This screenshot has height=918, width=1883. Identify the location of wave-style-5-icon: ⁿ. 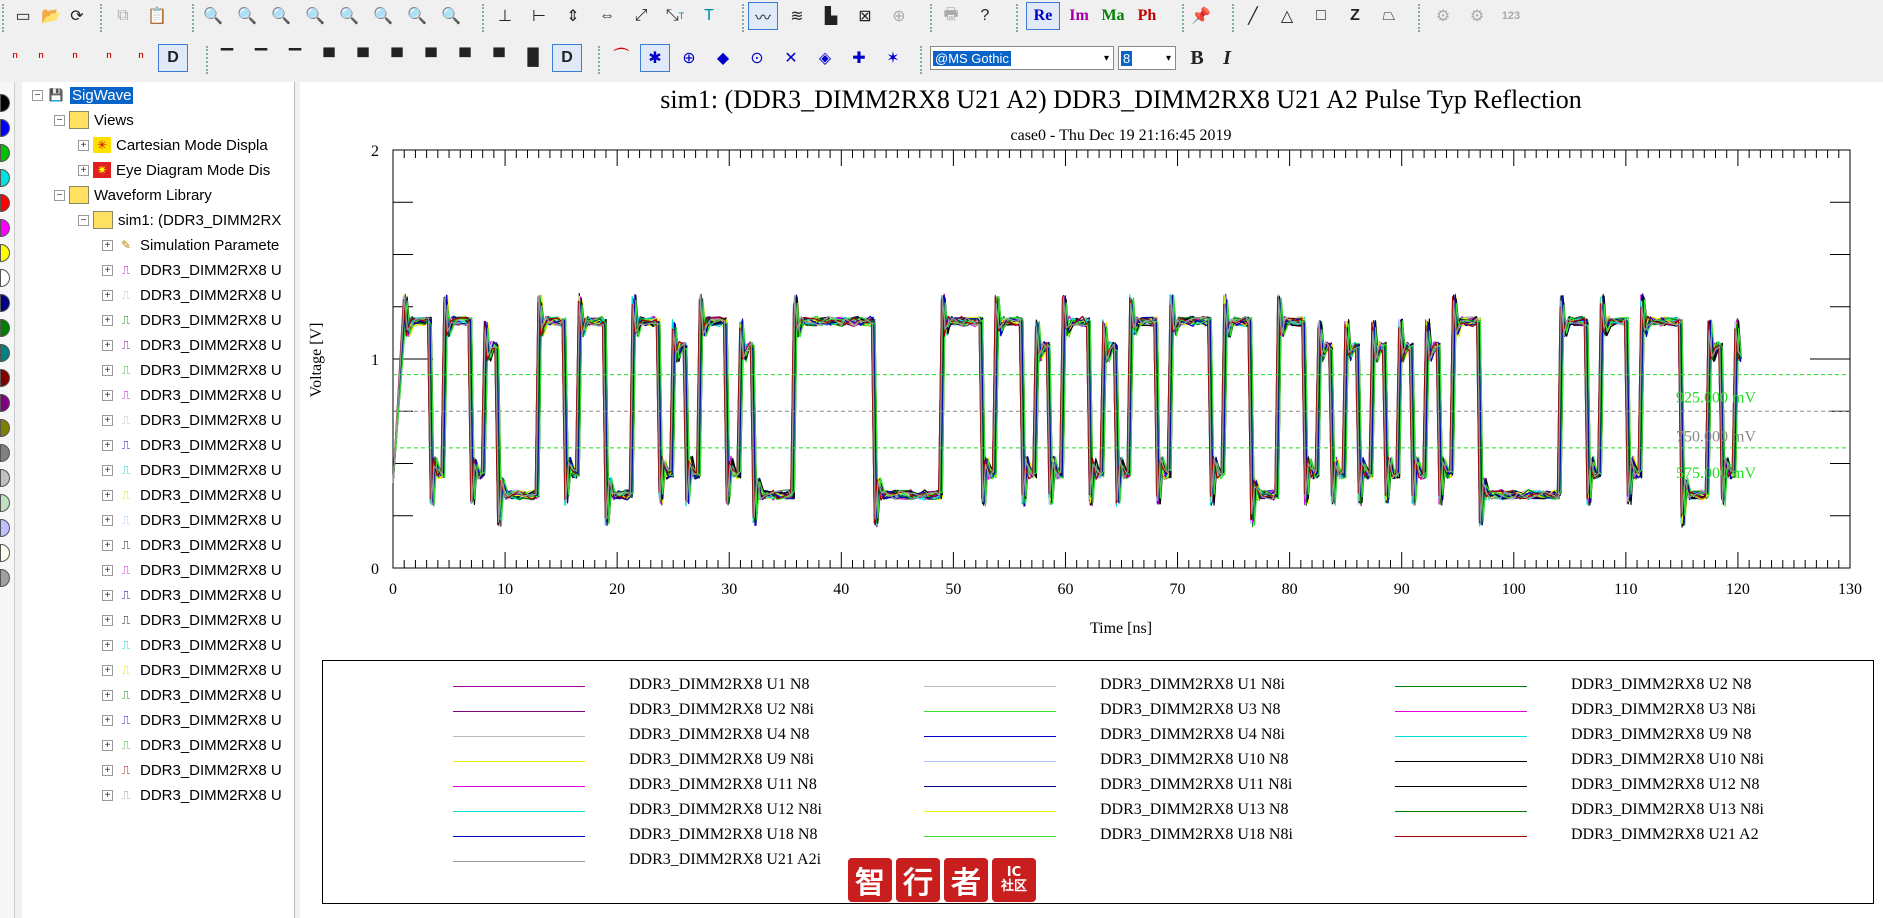
(141, 58).